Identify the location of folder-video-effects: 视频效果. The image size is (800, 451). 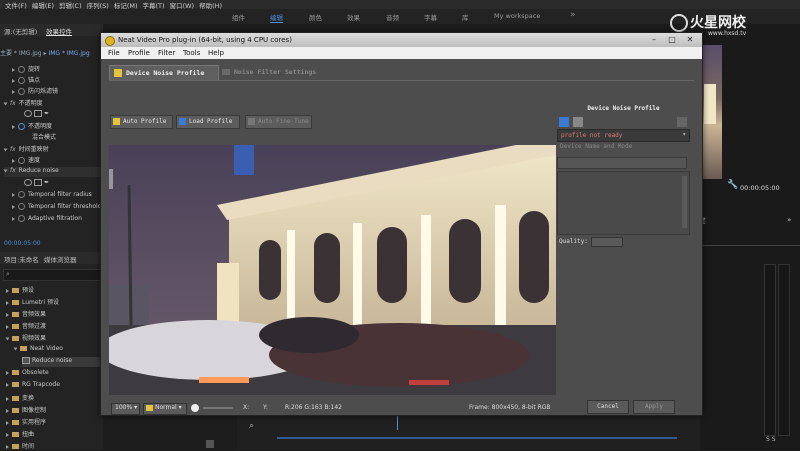
(57, 338).